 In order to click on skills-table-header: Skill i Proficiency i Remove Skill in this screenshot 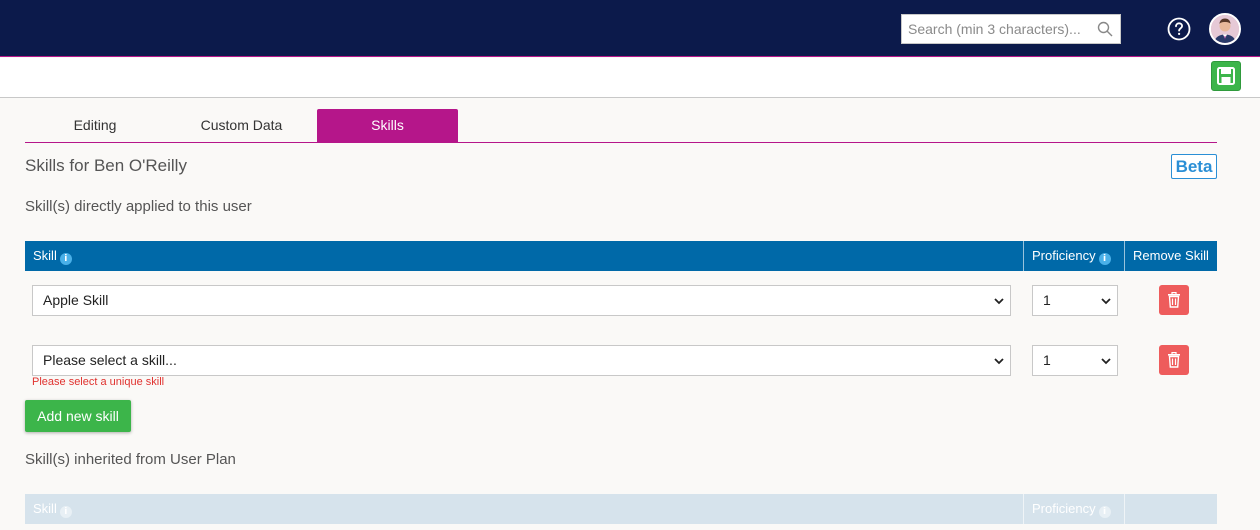, I will do `click(621, 256)`.